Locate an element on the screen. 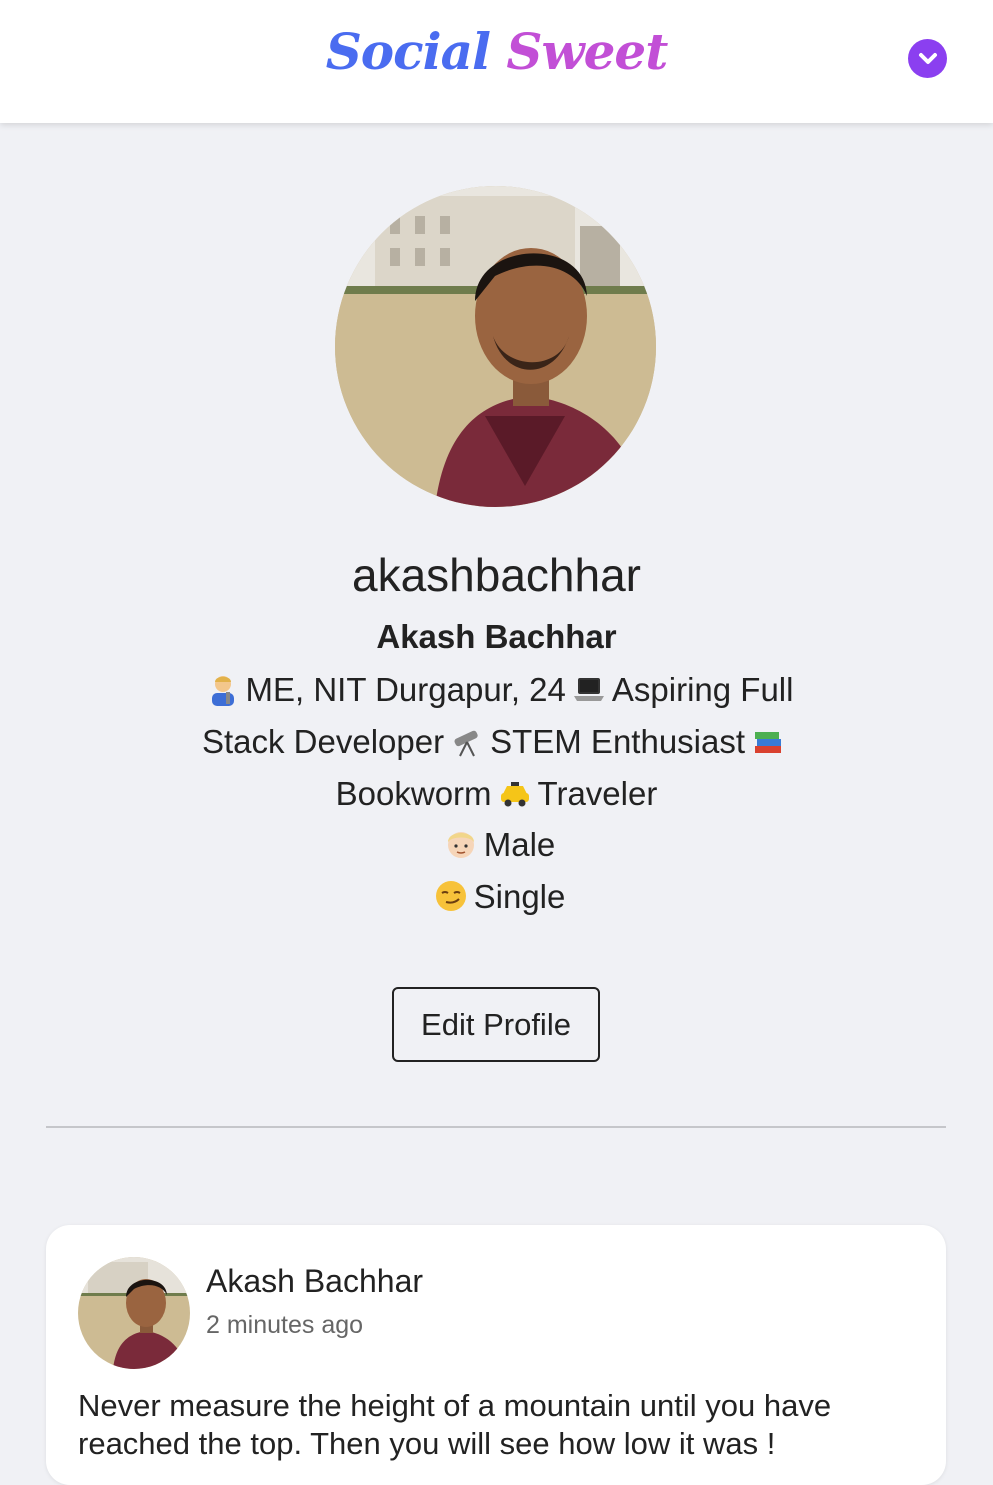  bio-part-3: STEM Enthusiast is located at coordinates (618, 741).